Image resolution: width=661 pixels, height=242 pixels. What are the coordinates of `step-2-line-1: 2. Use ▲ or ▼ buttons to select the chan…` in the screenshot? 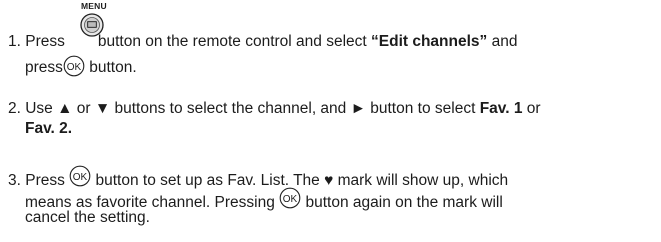 It's located at (274, 109).